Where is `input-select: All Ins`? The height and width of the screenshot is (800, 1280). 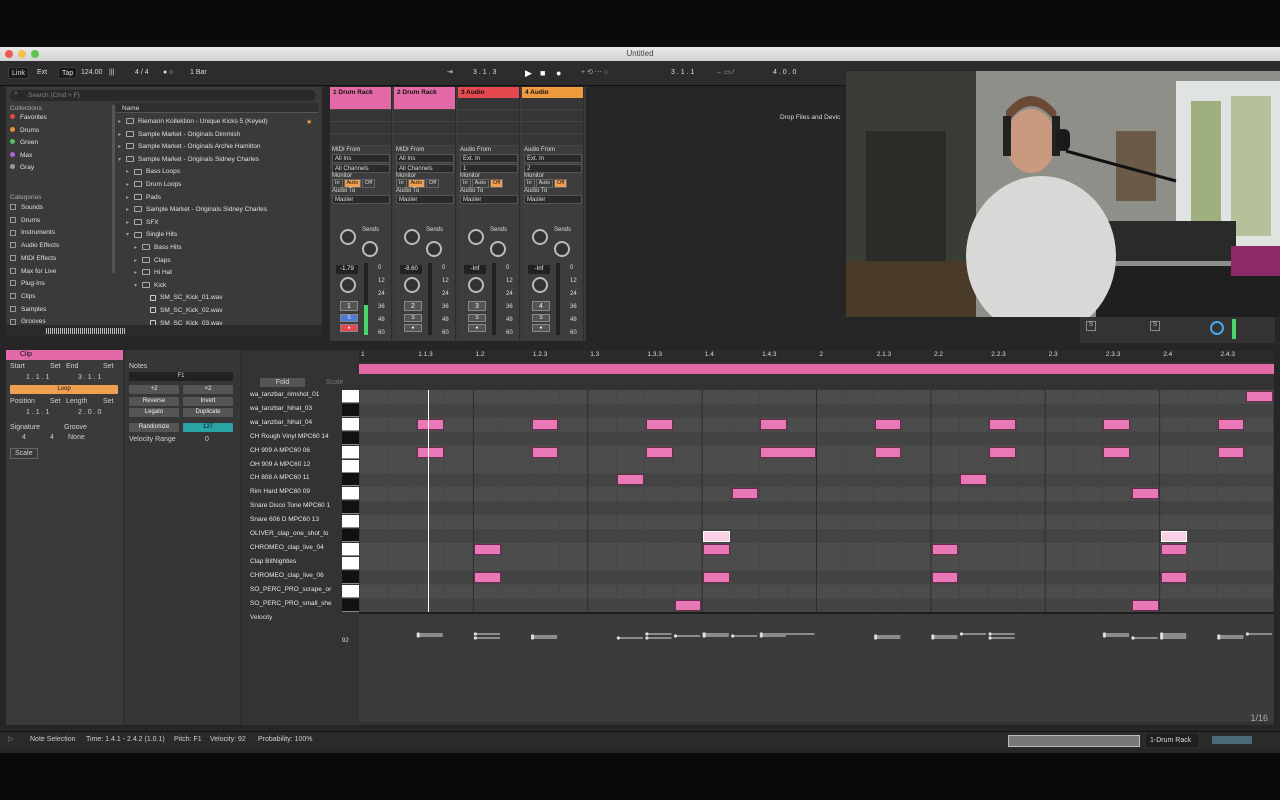
input-select: All Ins is located at coordinates (361, 158).